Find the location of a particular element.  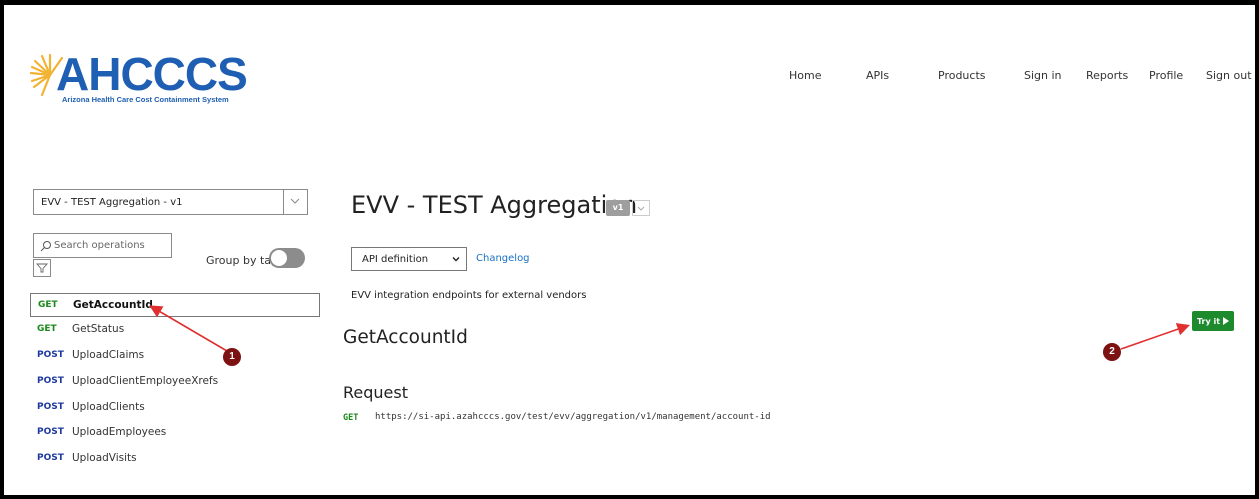

nav-home: Home is located at coordinates (805, 75).